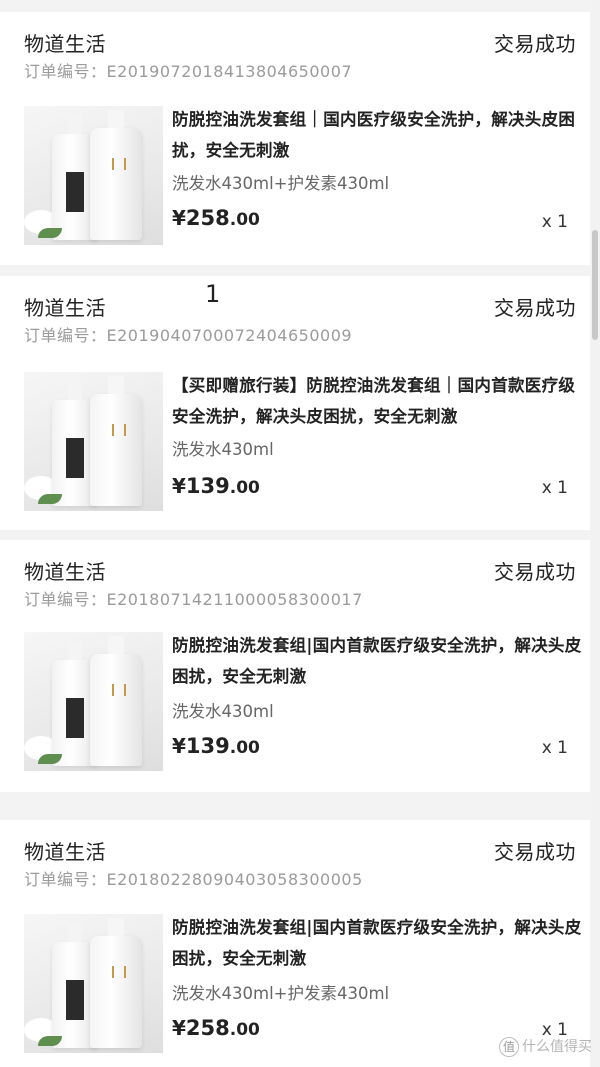 The height and width of the screenshot is (1067, 600). Describe the element at coordinates (595, 285) in the screenshot. I see `scrollbar-thumb` at that location.